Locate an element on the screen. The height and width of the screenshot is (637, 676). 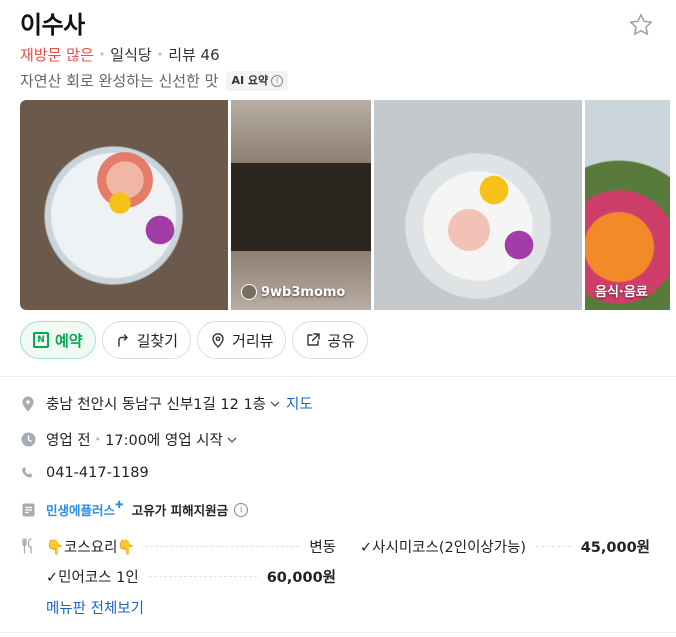
phone-number: 041-417-1189 is located at coordinates (97, 473).